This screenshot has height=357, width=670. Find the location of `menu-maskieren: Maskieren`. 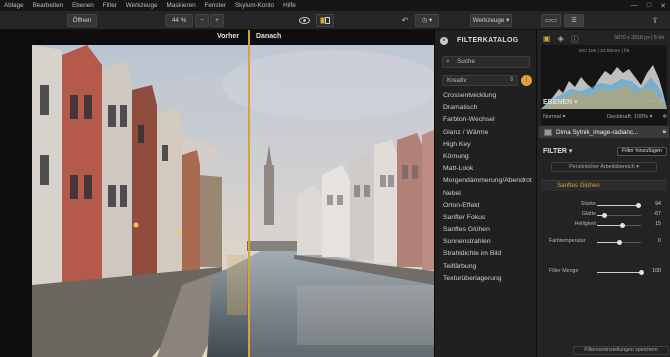

menu-maskieren: Maskieren is located at coordinates (181, 5).